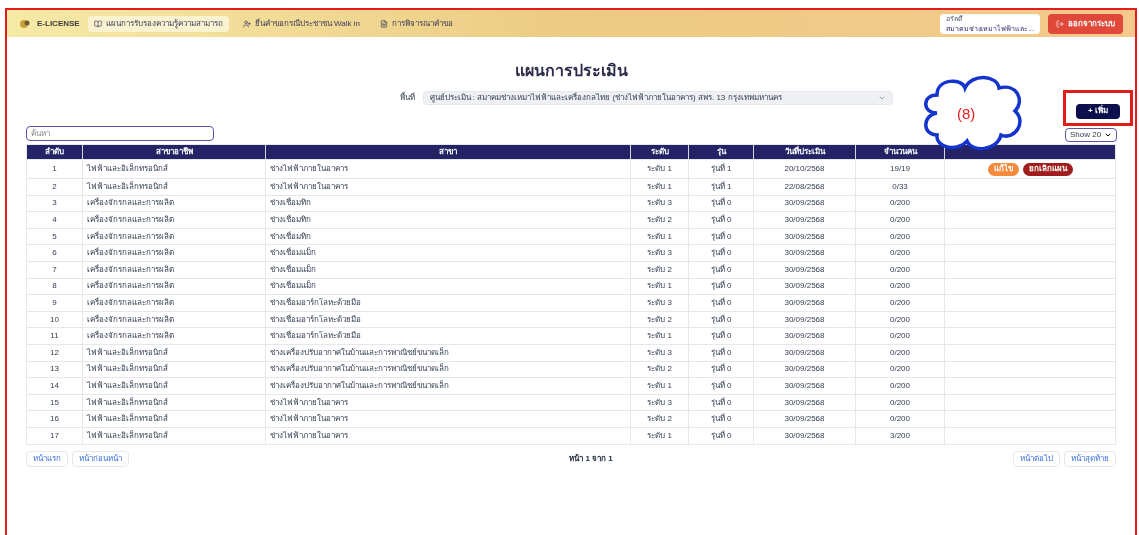 This screenshot has height=535, width=1139. What do you see at coordinates (900, 152) in the screenshot?
I see `column-header: จำนวนคน` at bounding box center [900, 152].